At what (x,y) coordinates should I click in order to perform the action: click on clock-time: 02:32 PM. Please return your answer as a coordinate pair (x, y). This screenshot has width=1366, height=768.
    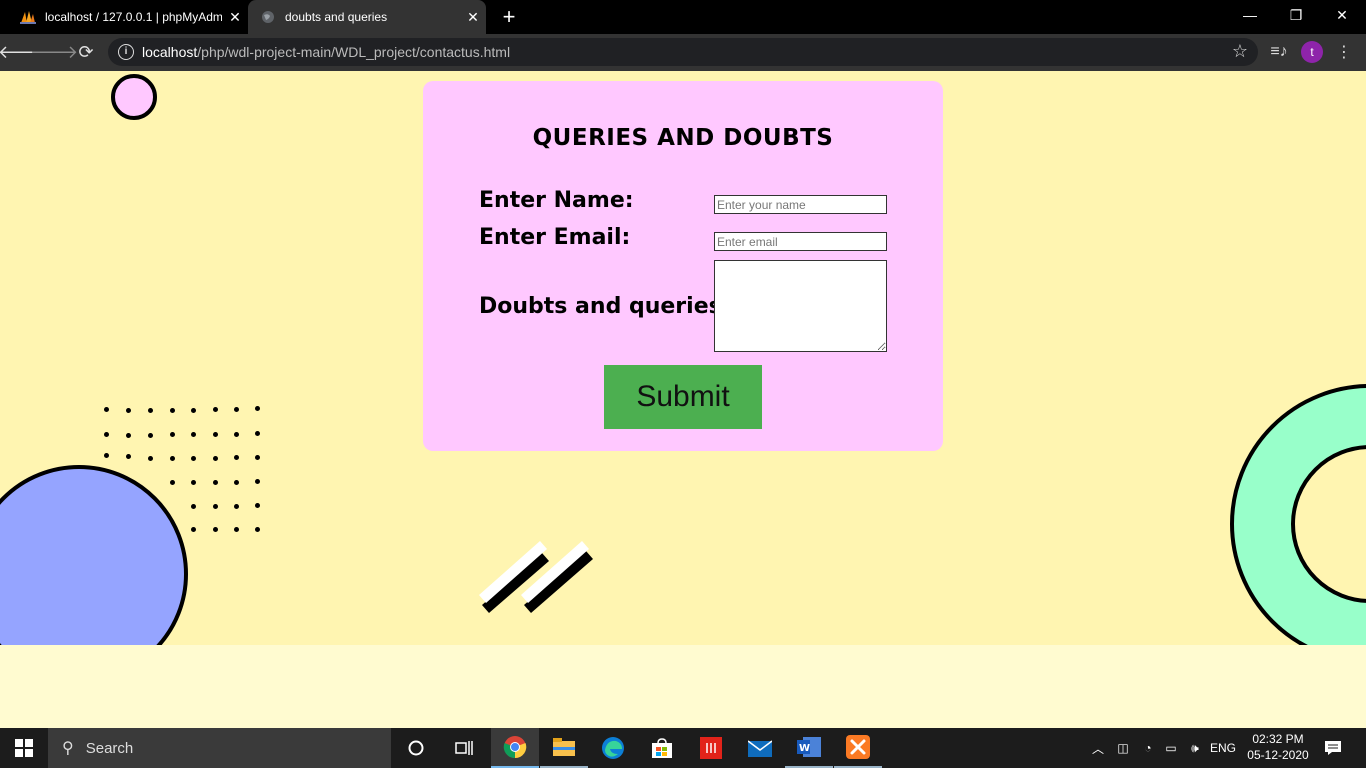
    Looking at the image, I should click on (1278, 739).